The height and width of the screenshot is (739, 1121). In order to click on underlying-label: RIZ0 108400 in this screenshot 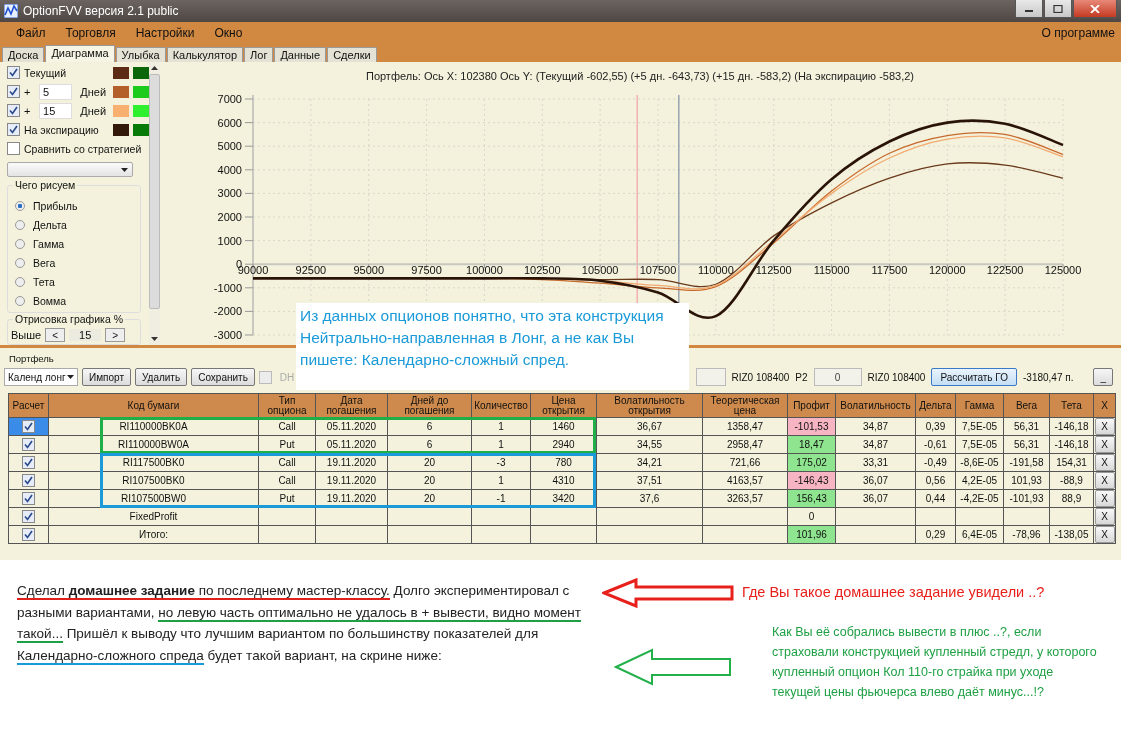, I will do `click(760, 377)`.